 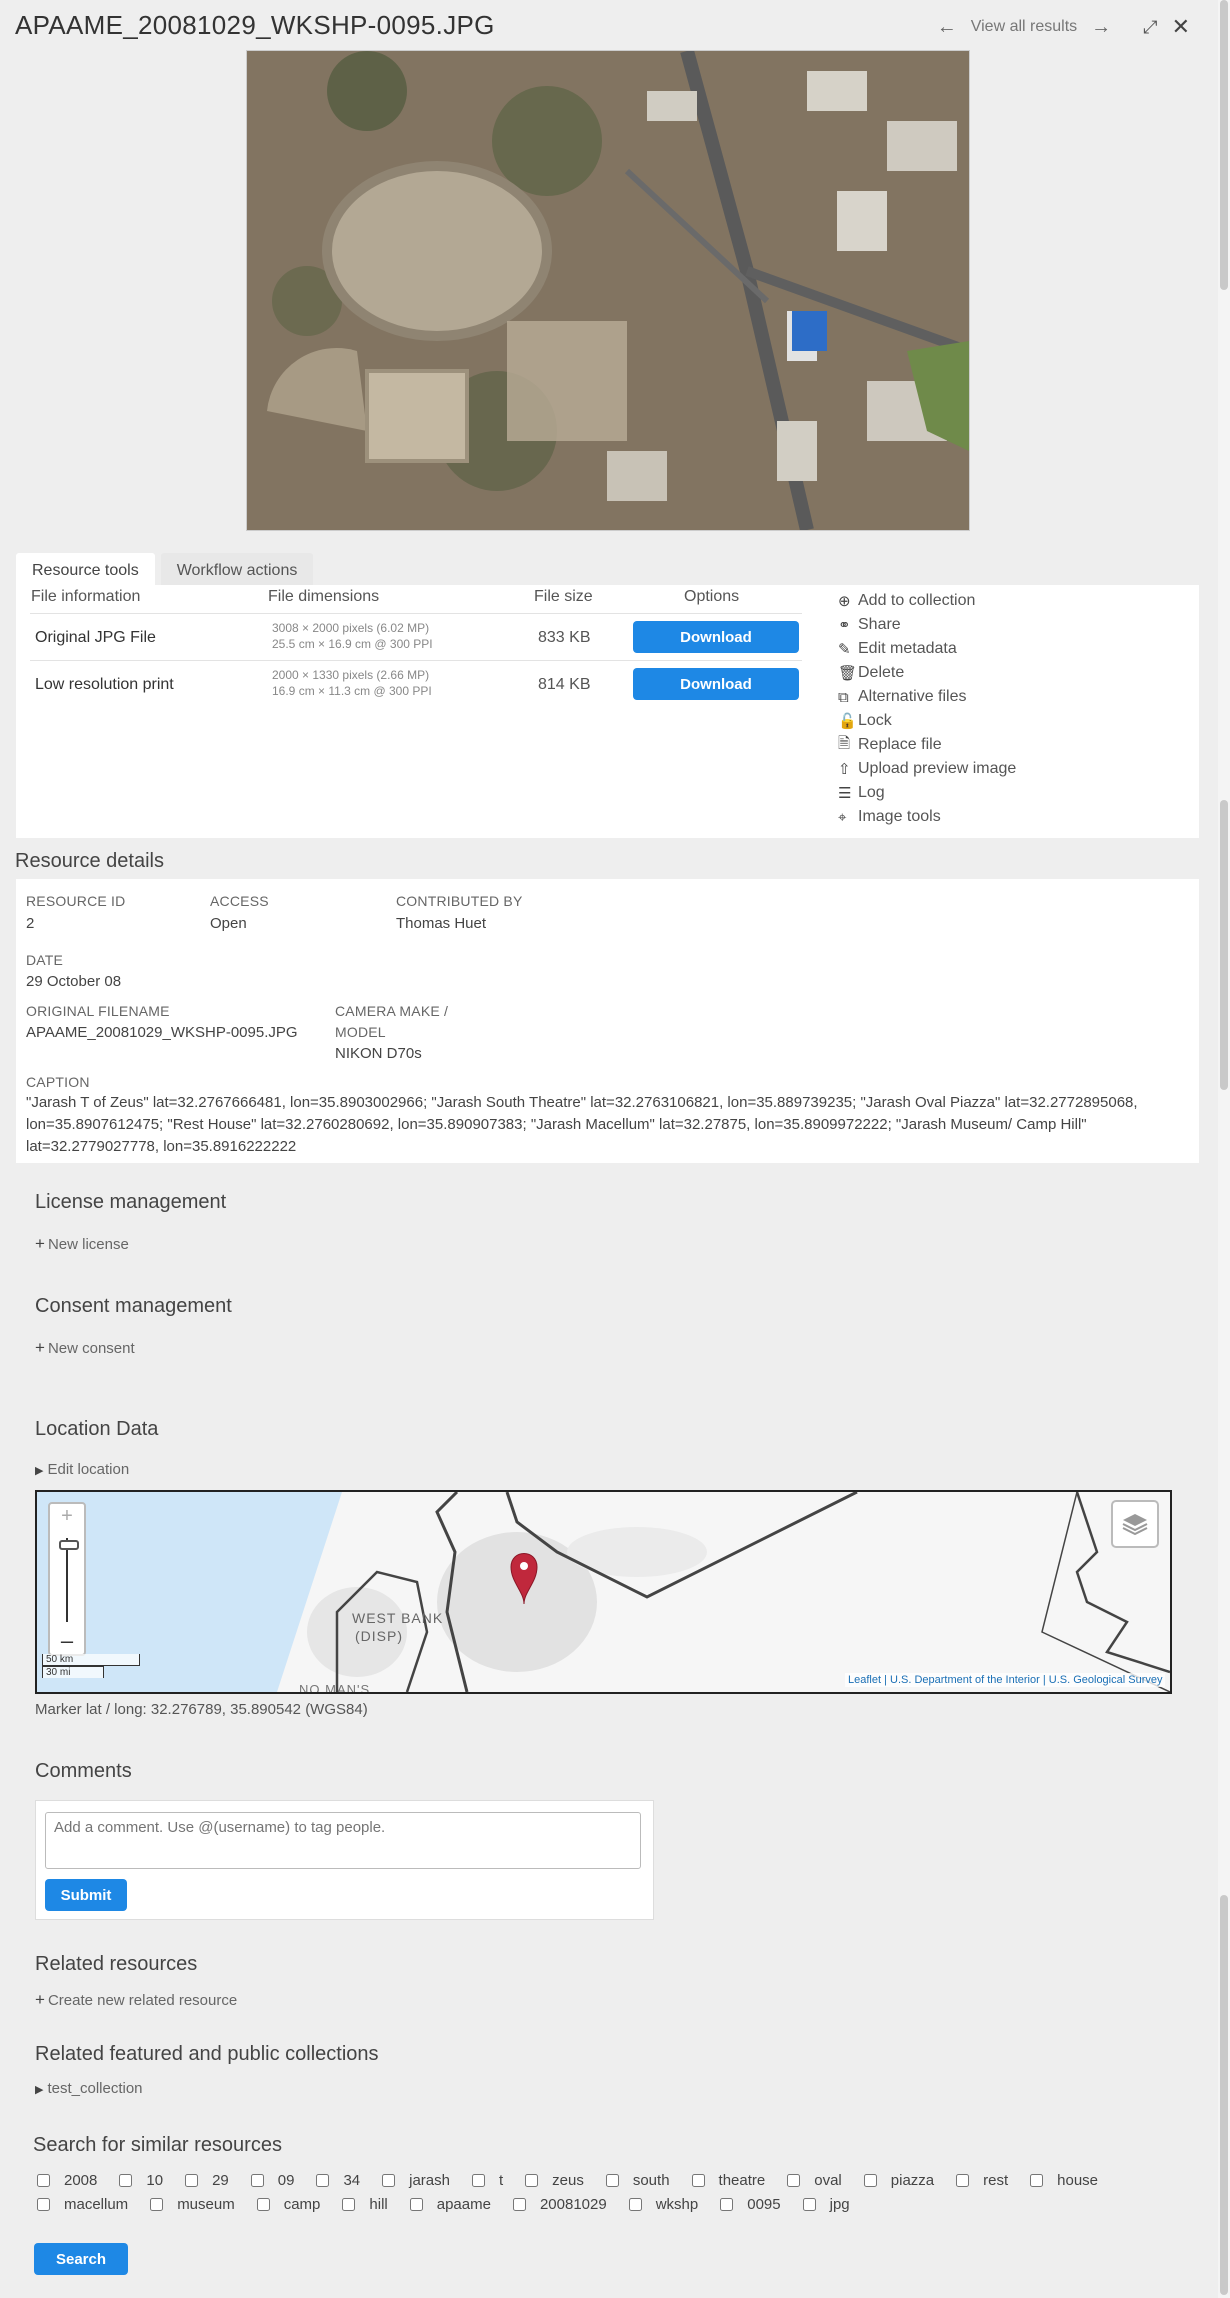 I want to click on comment-input, so click(x=343, y=1840).